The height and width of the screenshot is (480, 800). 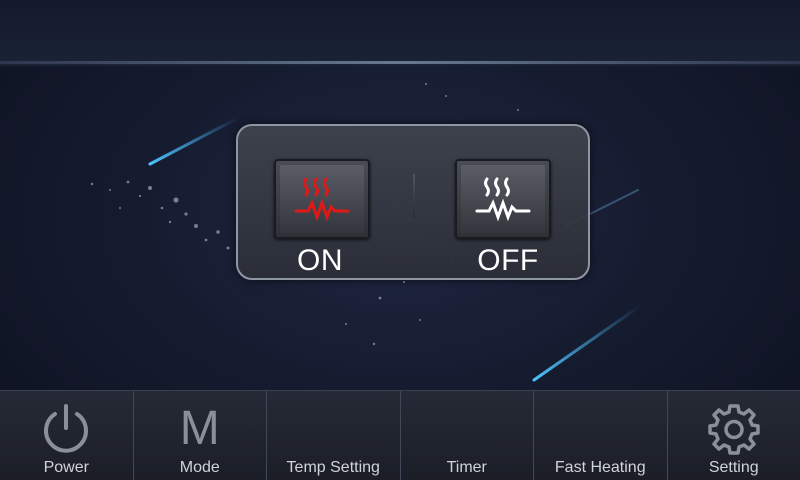 I want to click on gear-icon, so click(x=734, y=429).